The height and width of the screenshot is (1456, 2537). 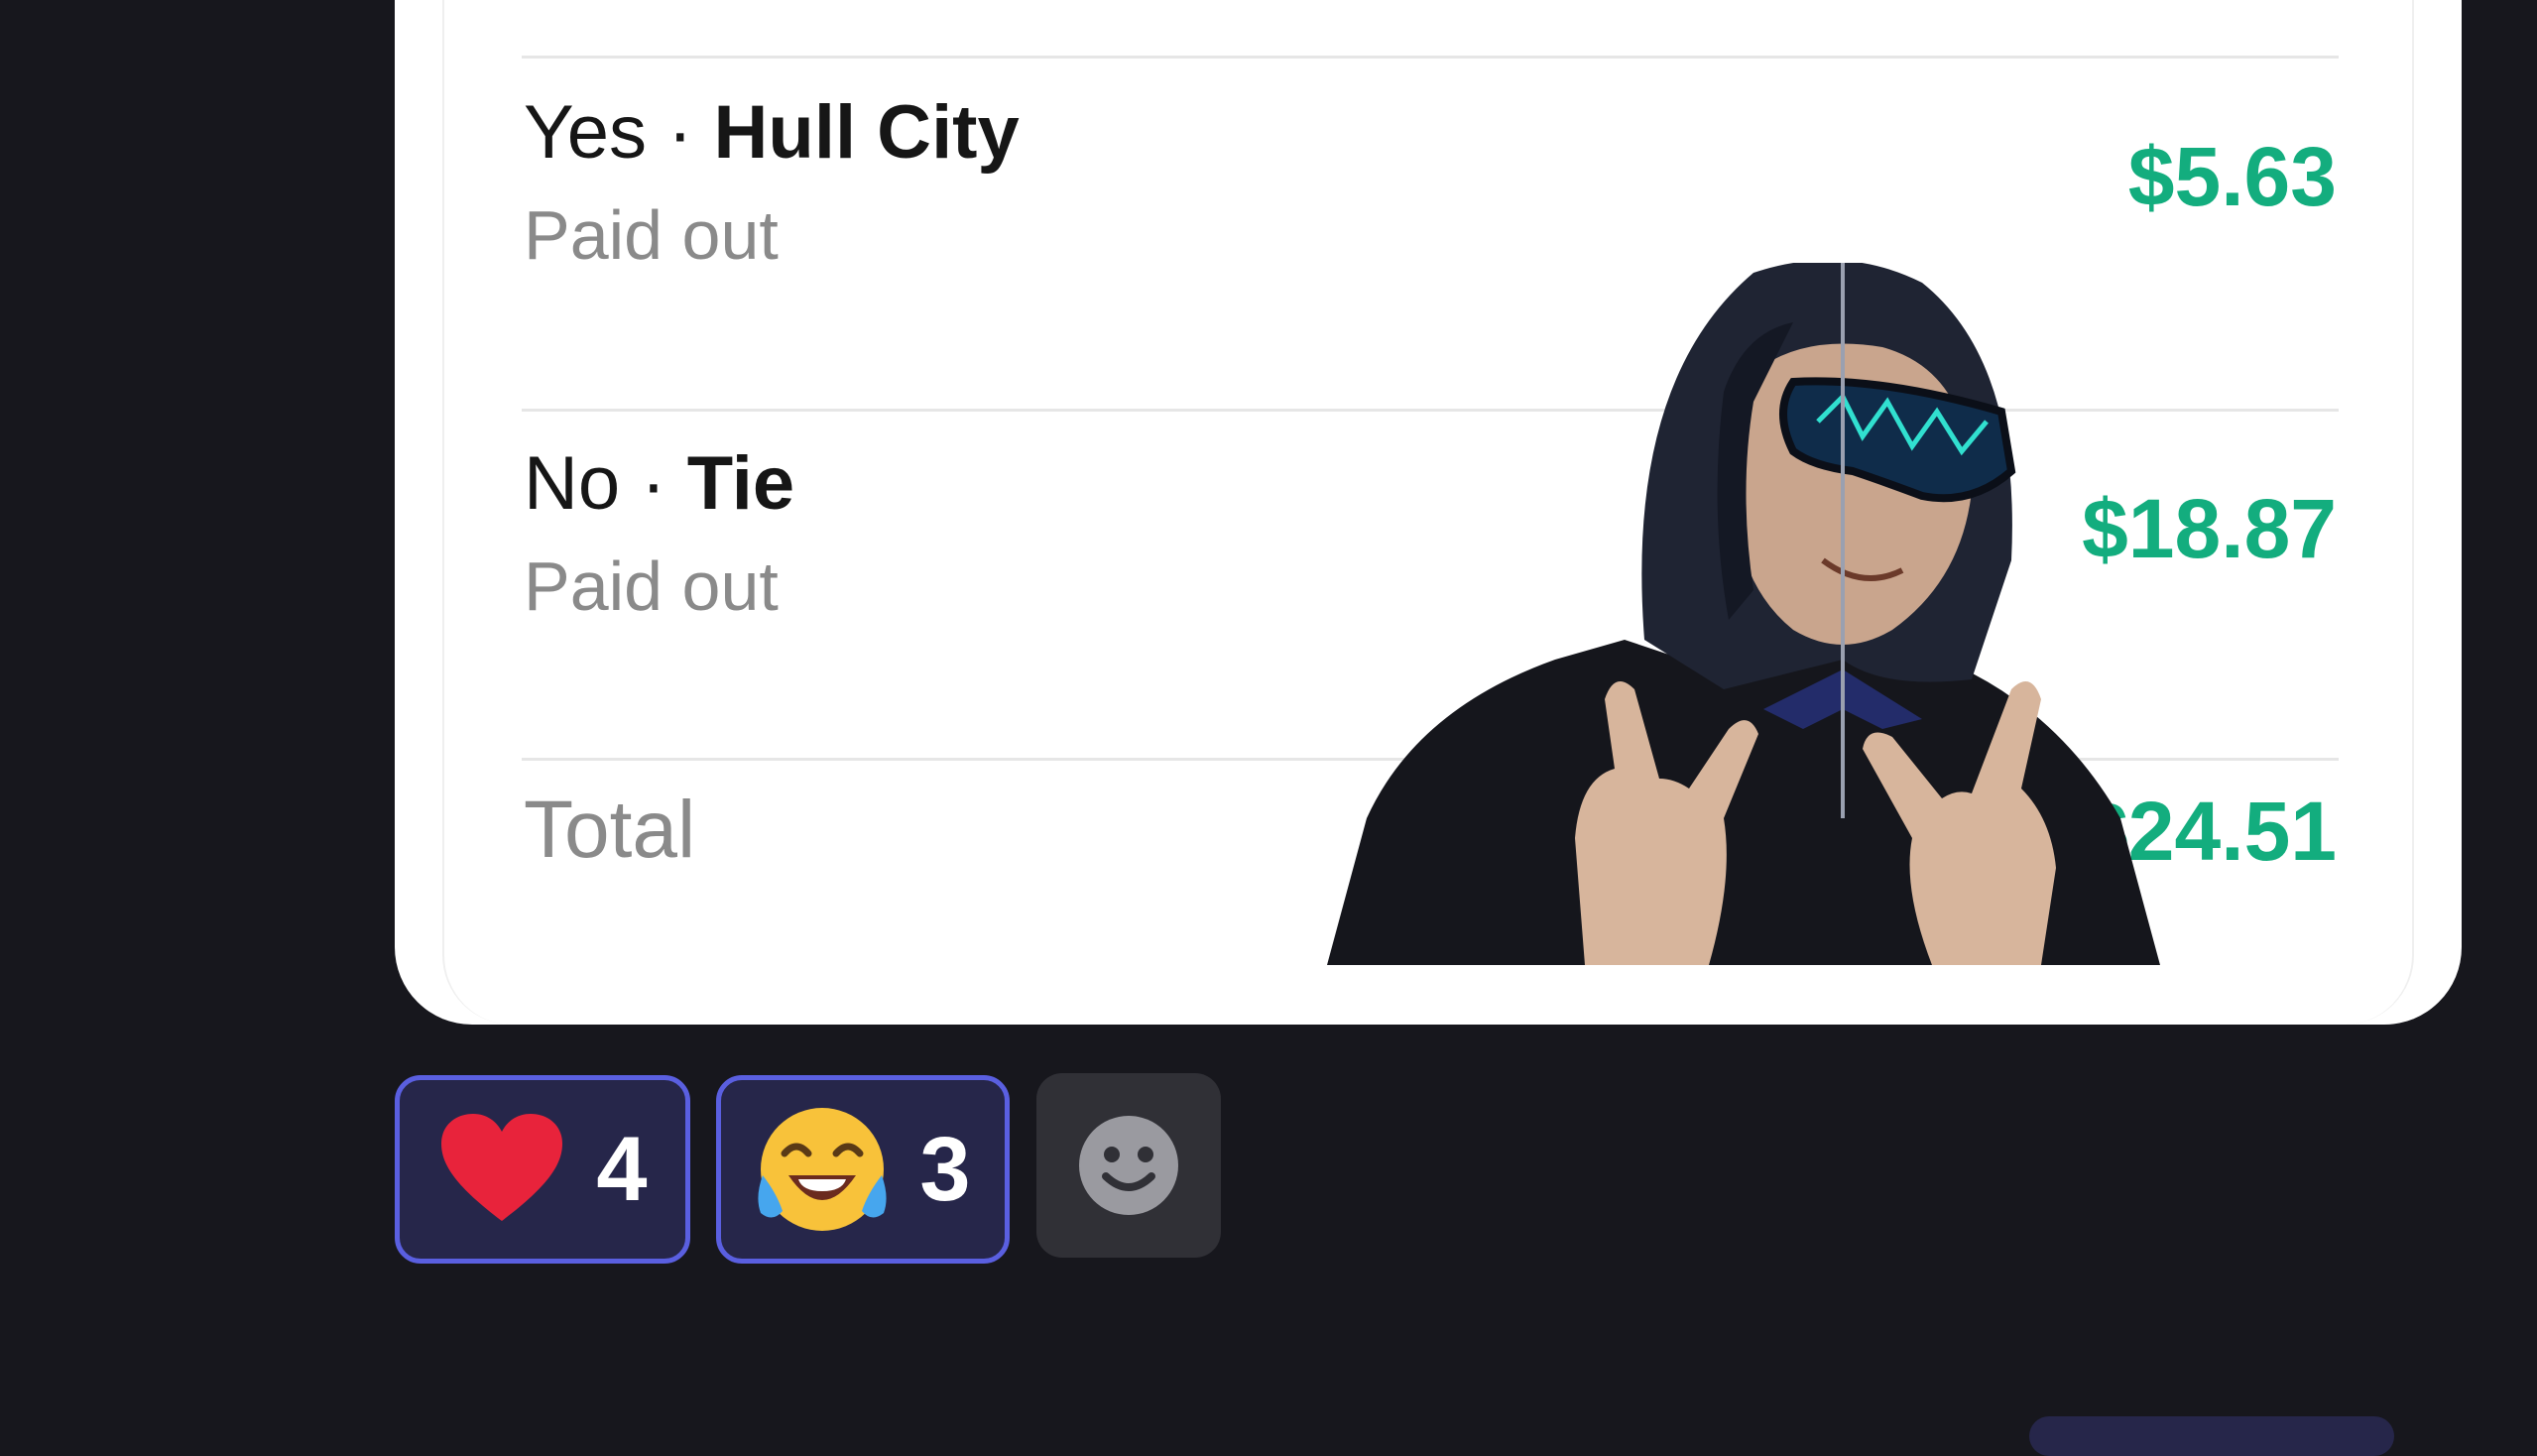 I want to click on bet-side: No, so click(x=572, y=483).